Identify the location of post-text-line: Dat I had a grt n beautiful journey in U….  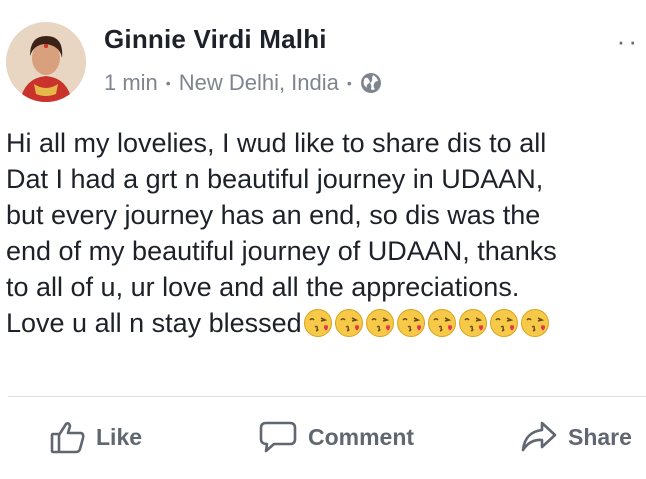
(275, 179).